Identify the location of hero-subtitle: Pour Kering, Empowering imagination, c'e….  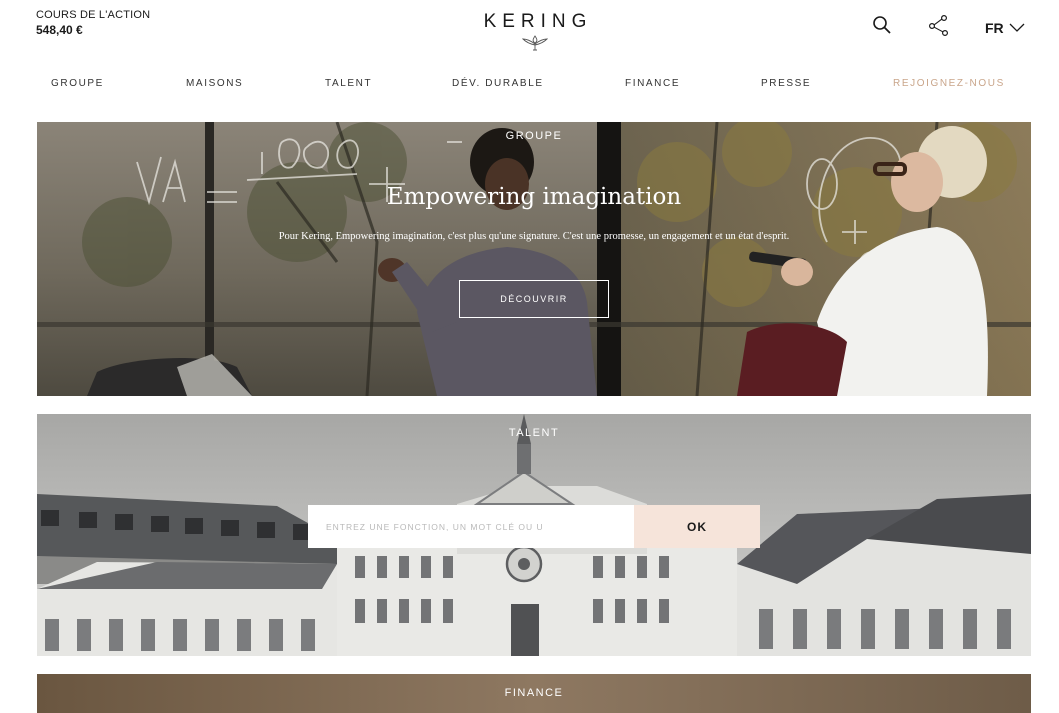
(534, 236).